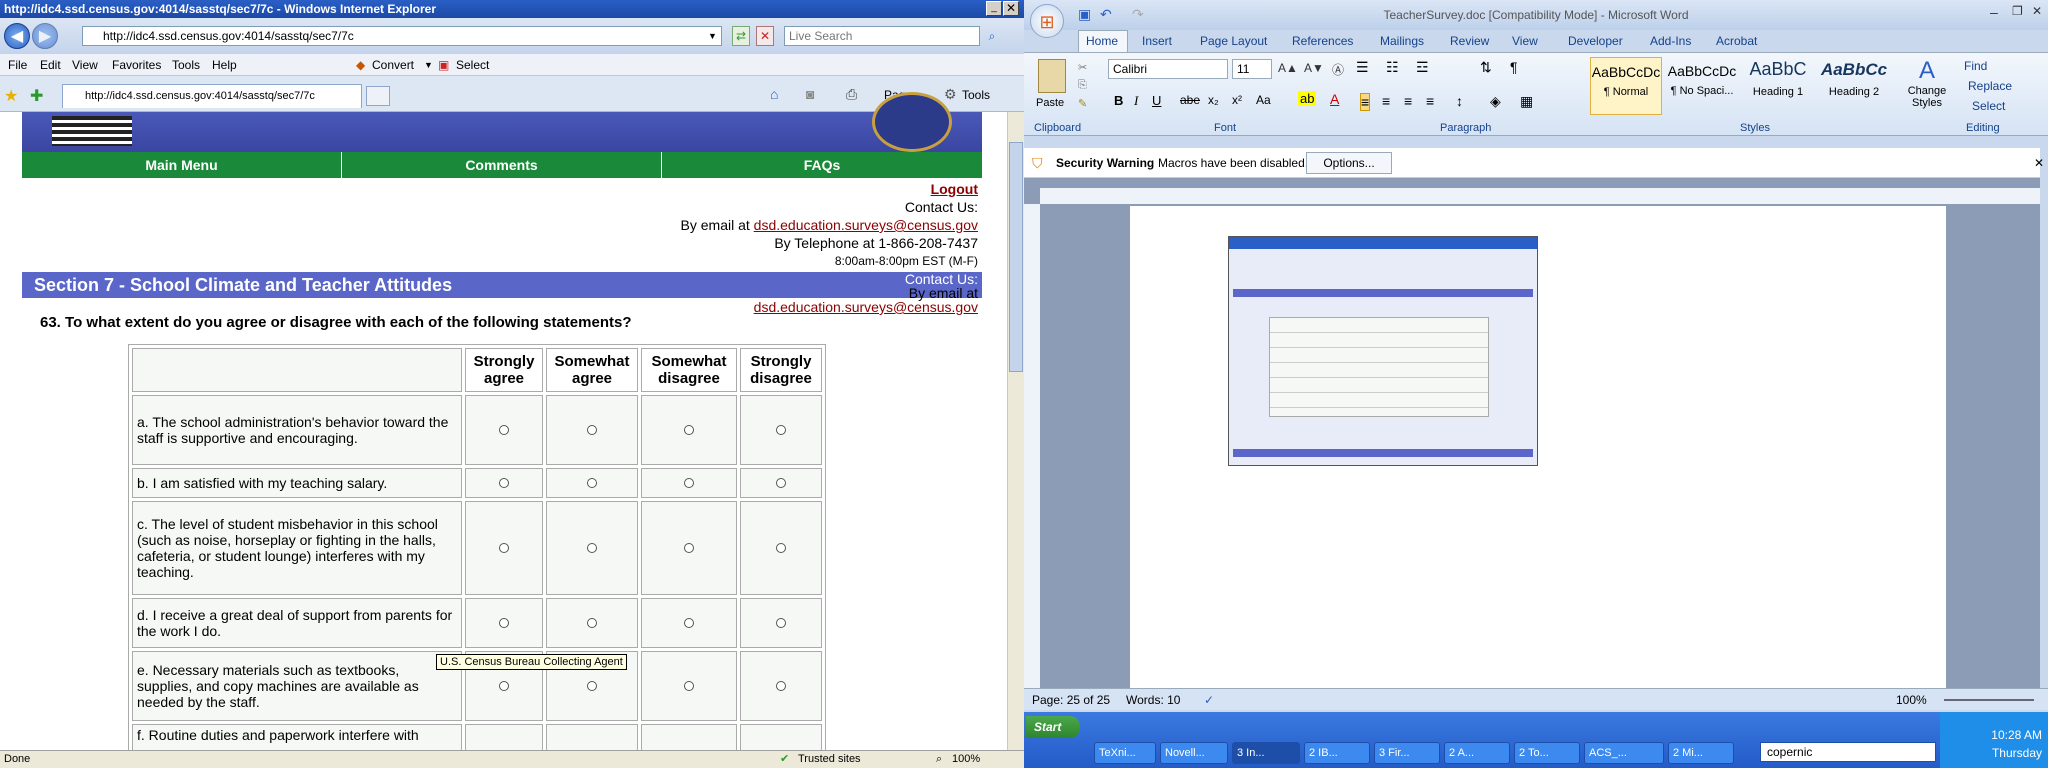 The width and height of the screenshot is (2048, 768). I want to click on clipboard-paste-icon, so click(1052, 76).